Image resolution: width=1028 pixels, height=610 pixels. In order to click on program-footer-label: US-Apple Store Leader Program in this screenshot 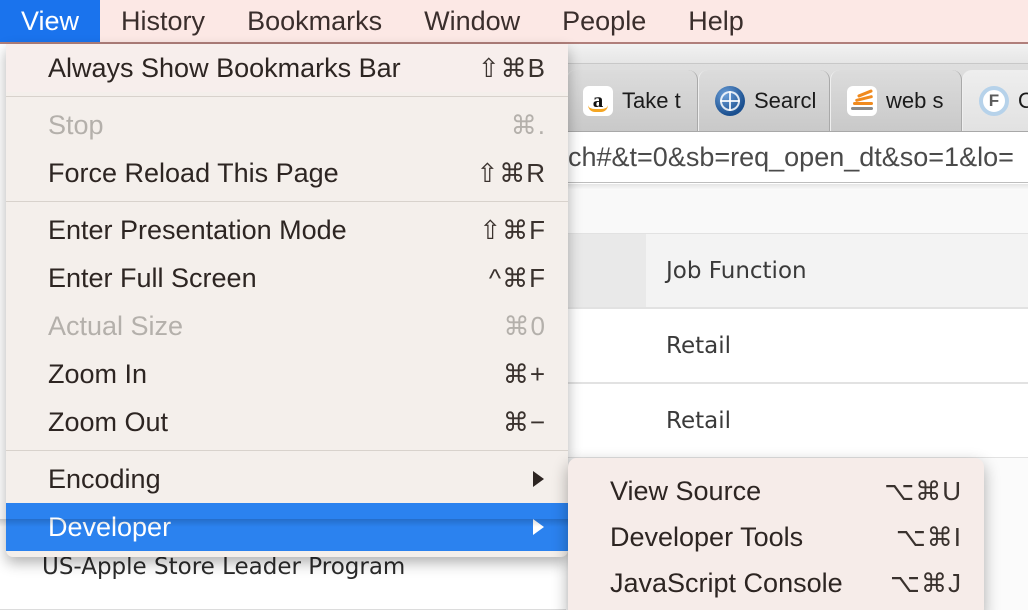, I will do `click(224, 567)`.